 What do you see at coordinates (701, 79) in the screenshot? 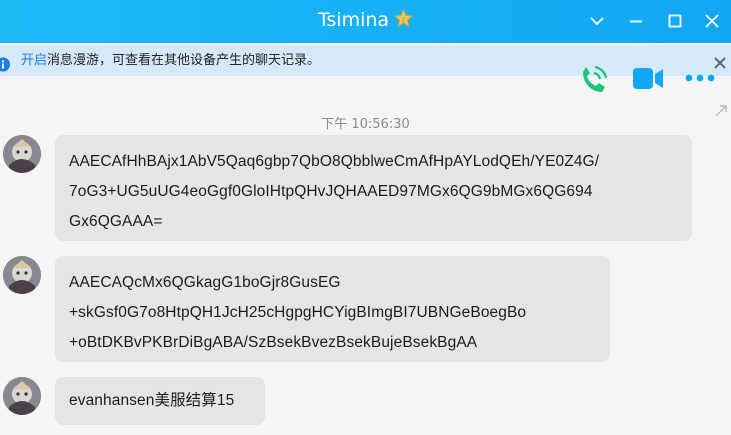
I see `more-icon` at bounding box center [701, 79].